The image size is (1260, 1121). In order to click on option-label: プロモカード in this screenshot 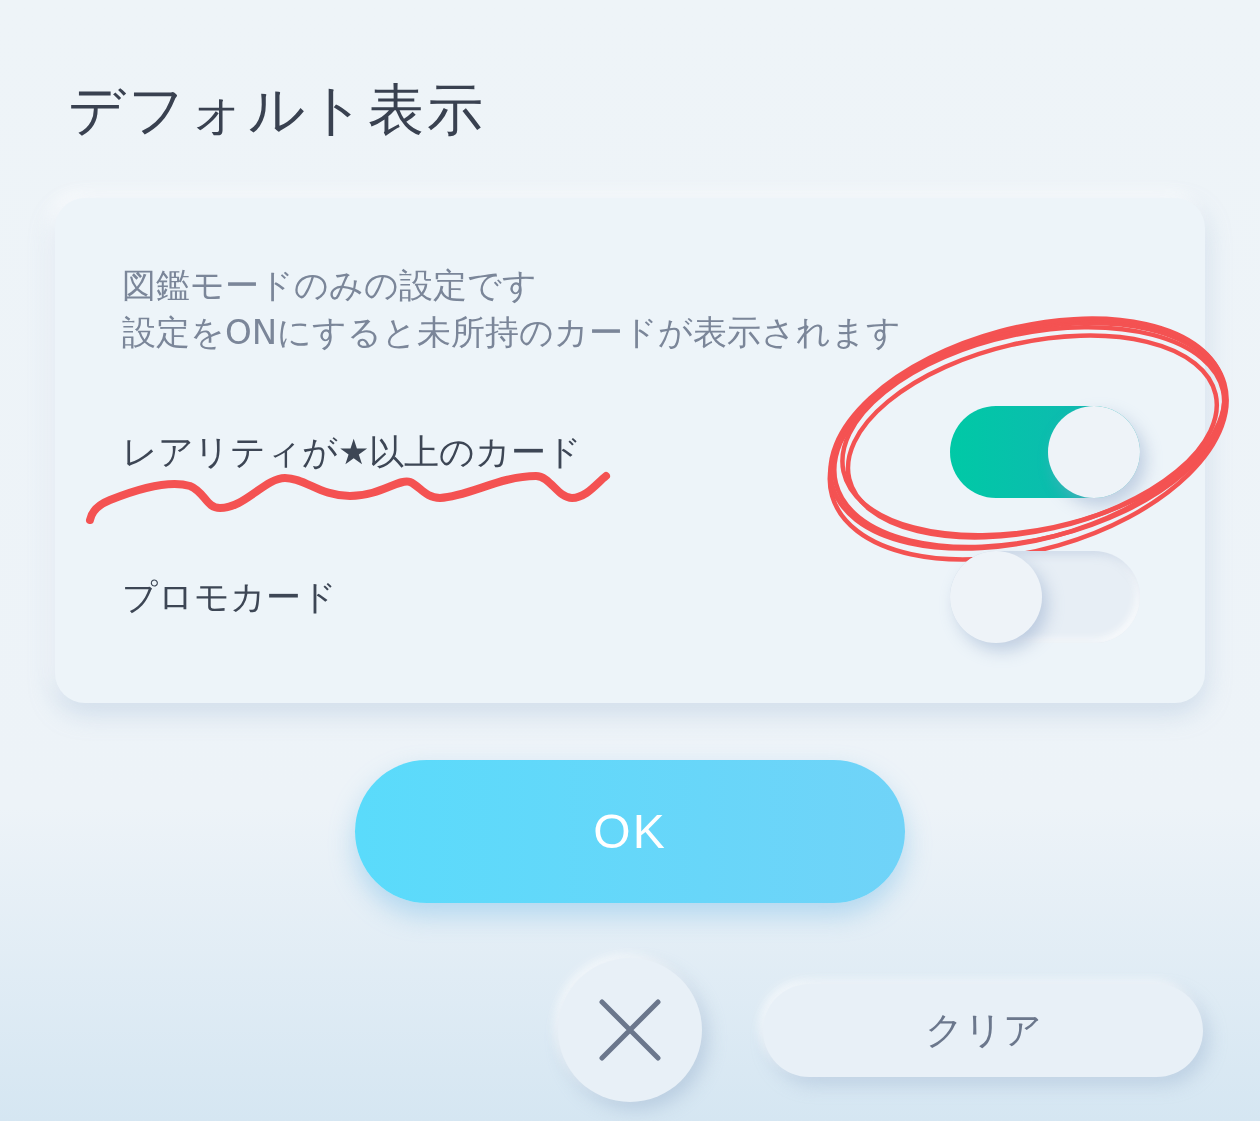, I will do `click(229, 597)`.